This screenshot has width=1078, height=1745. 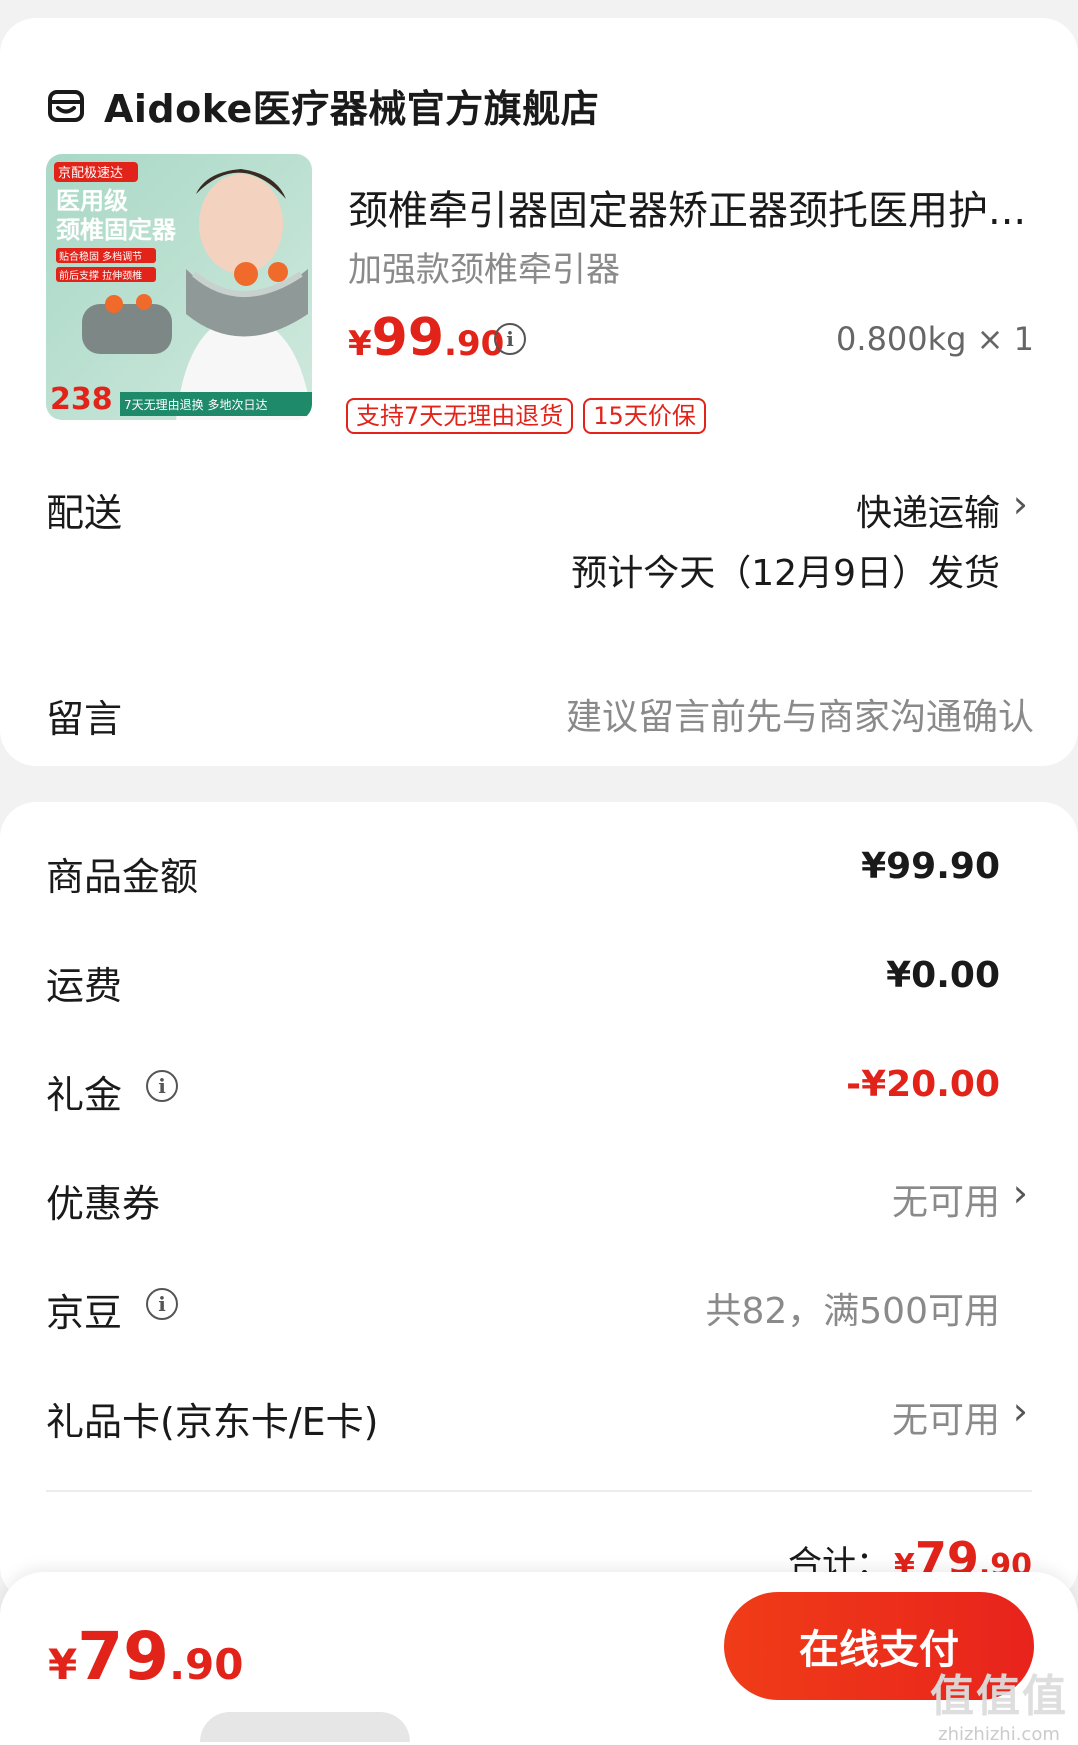 What do you see at coordinates (935, 339) in the screenshot?
I see `product-weight-quantity: 0.800kg × 1` at bounding box center [935, 339].